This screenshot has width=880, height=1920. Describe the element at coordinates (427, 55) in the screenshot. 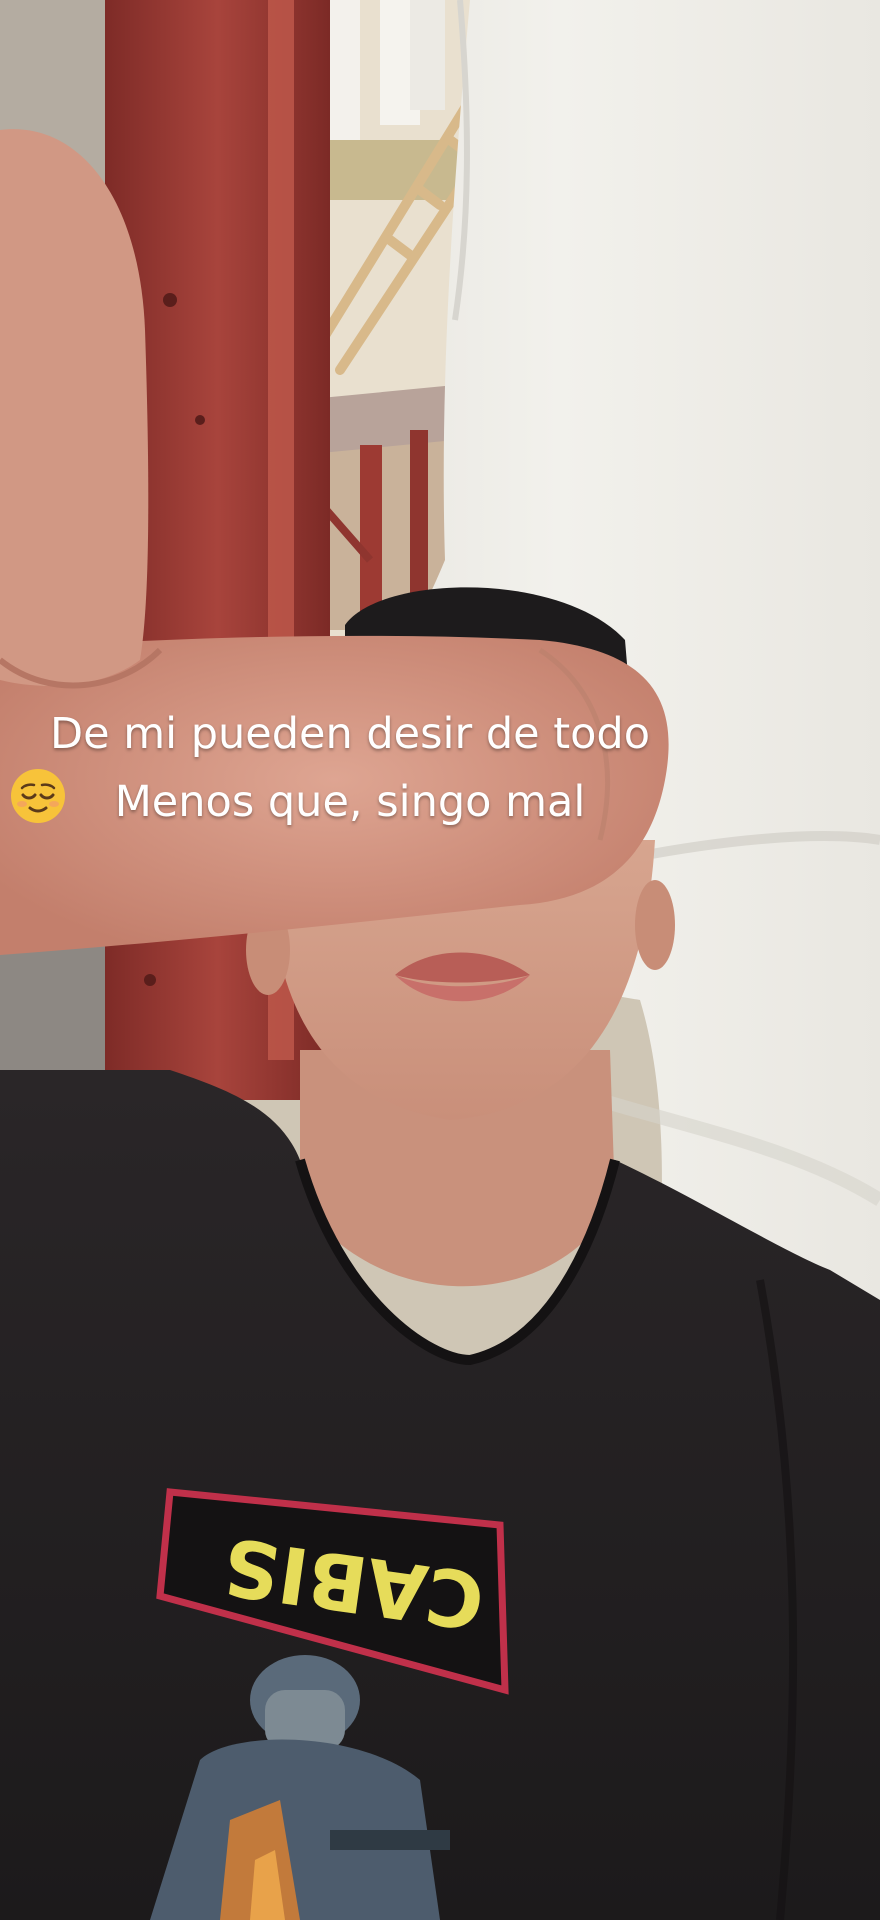

I see `column-right` at that location.